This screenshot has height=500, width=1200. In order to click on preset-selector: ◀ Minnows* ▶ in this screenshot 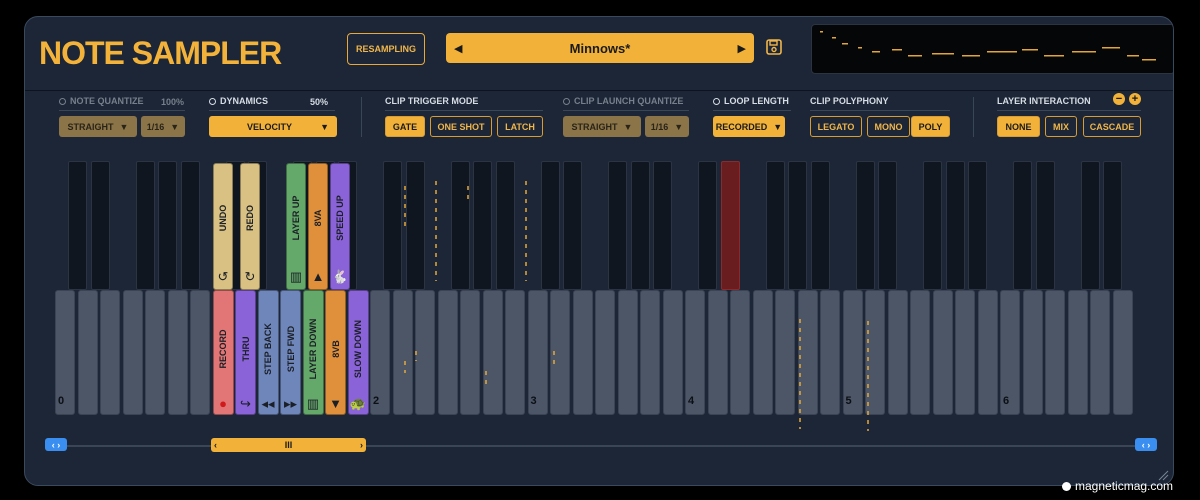, I will do `click(600, 48)`.